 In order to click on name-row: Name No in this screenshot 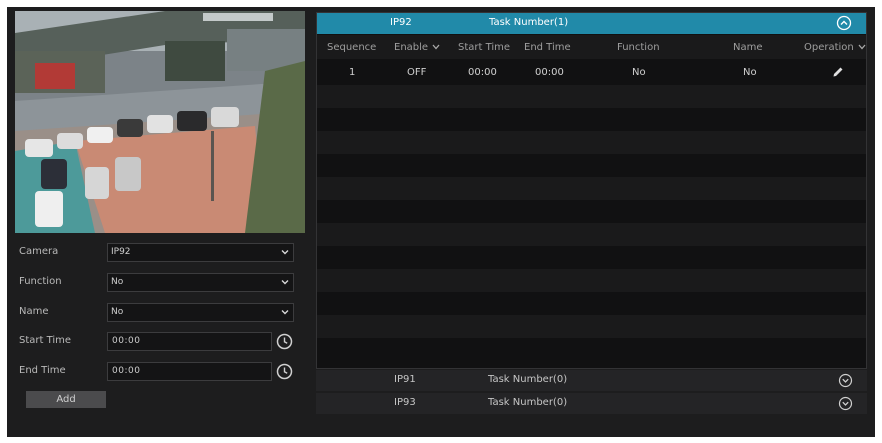, I will do `click(156, 313)`.